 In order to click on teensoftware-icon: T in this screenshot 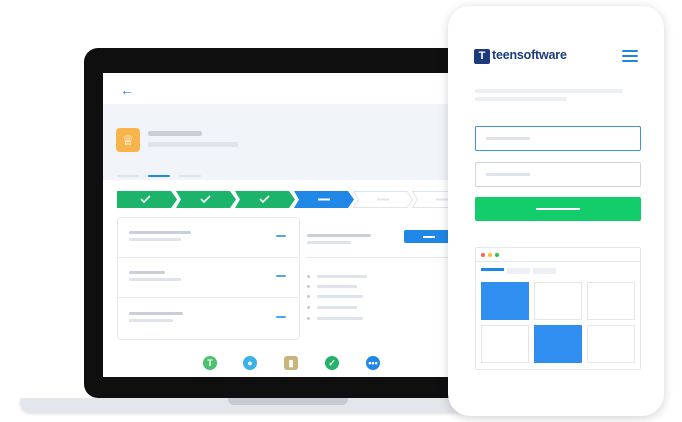, I will do `click(210, 363)`.